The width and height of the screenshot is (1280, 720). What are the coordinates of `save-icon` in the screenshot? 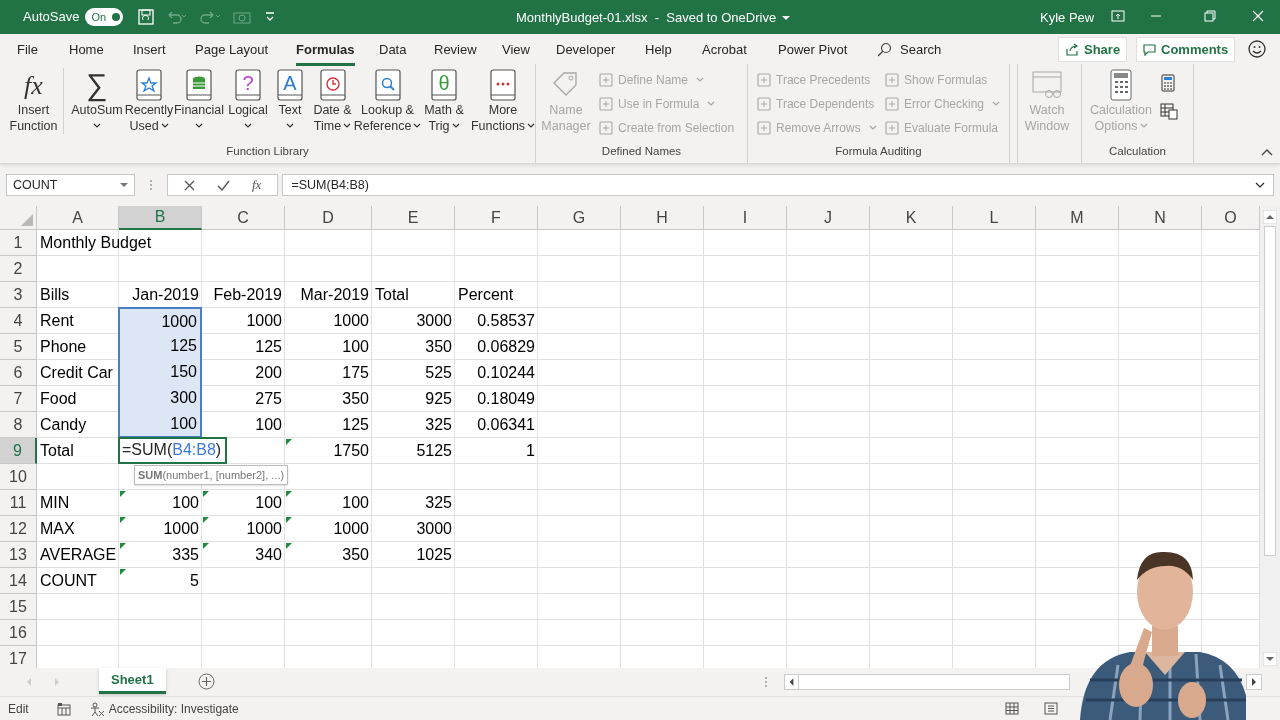 It's located at (146, 17).